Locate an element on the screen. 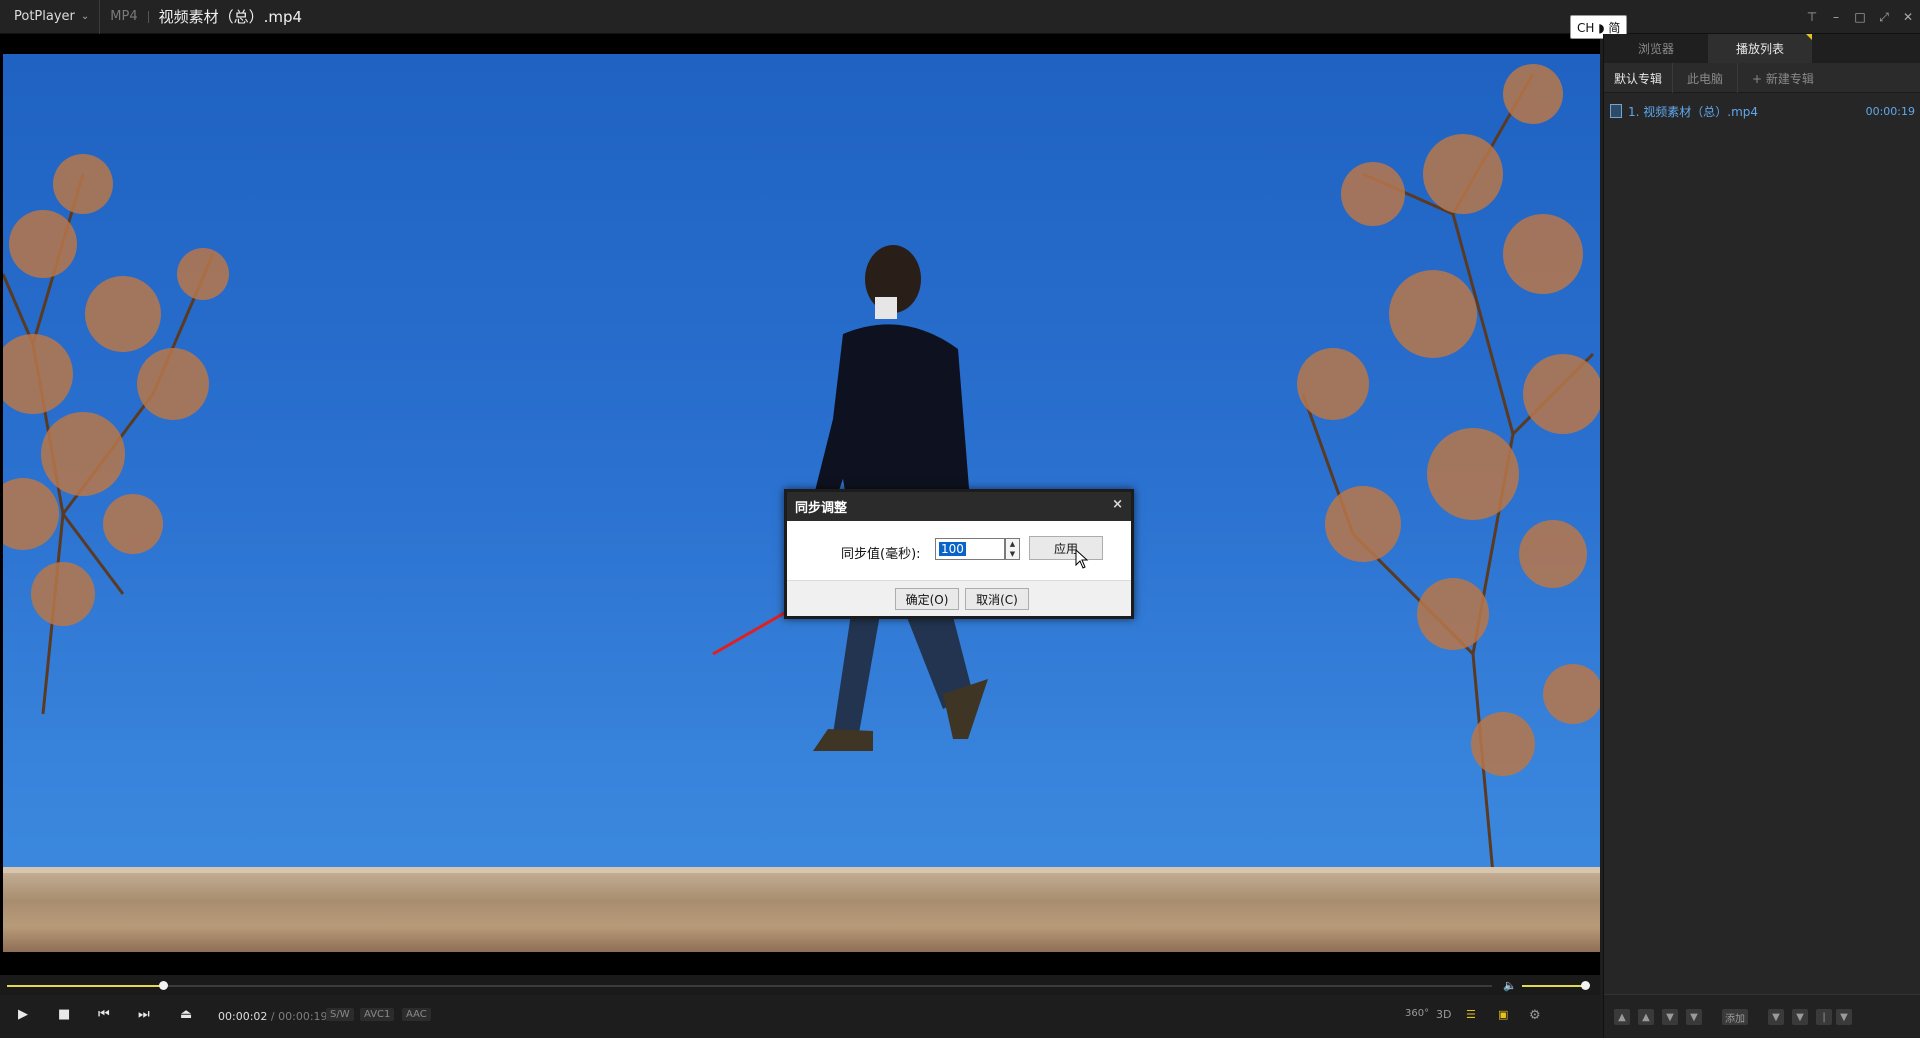 Image resolution: width=1920 pixels, height=1038 pixels. eject-icon: ⏏ is located at coordinates (186, 1014).